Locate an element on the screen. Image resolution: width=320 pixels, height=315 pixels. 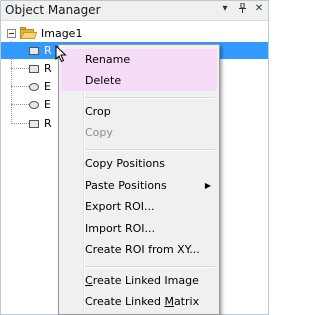
panel-title: Object Manager is located at coordinates (53, 10).